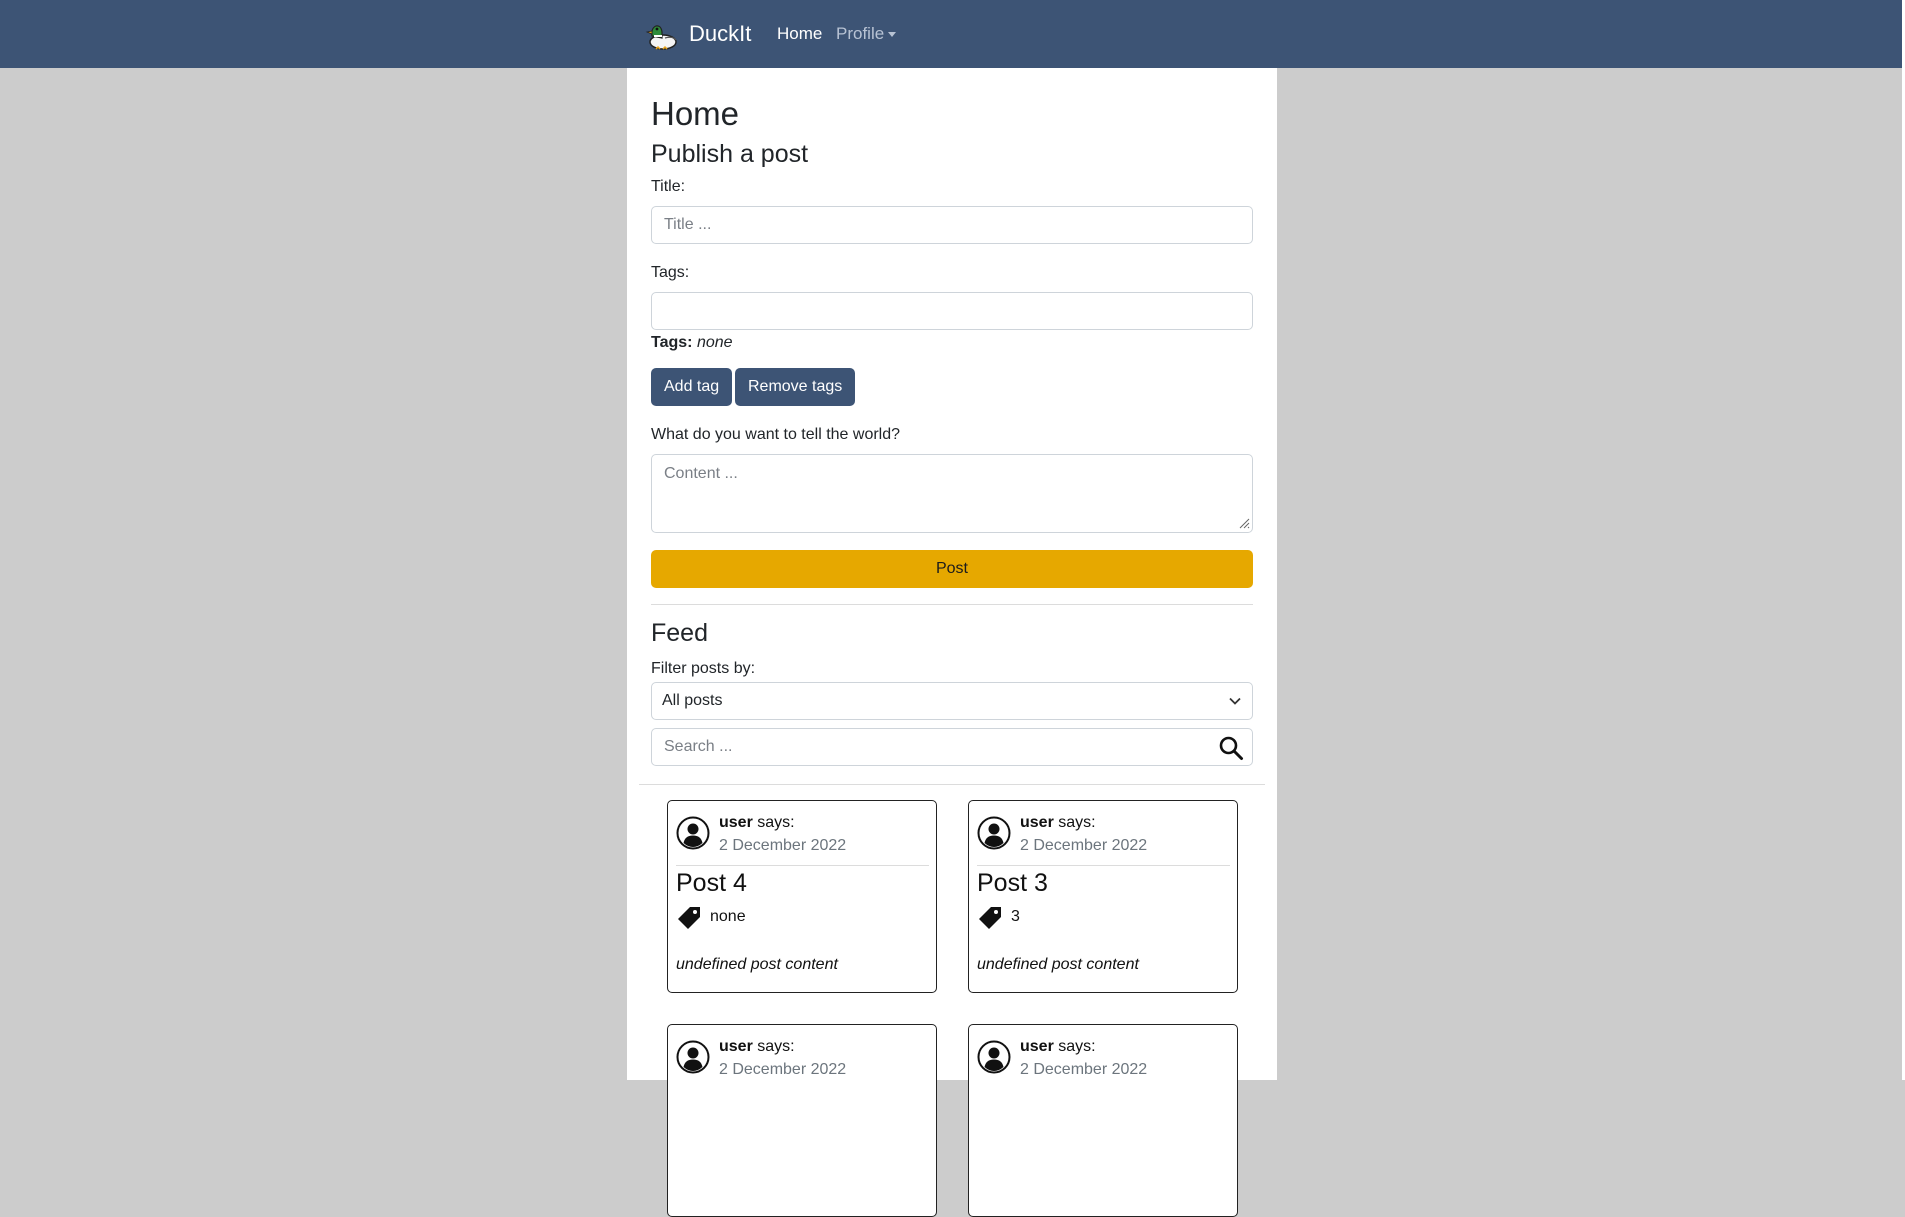 This screenshot has width=1905, height=1217. I want to click on tags-summary: Tags: none, so click(692, 343).